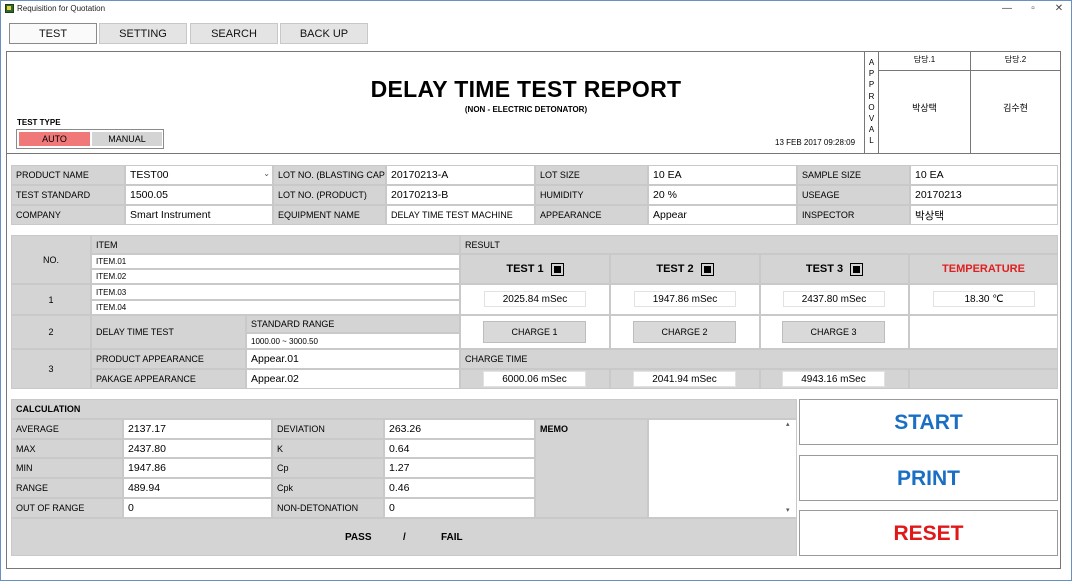 The width and height of the screenshot is (1072, 581). I want to click on cp-value: 1.27, so click(459, 468).